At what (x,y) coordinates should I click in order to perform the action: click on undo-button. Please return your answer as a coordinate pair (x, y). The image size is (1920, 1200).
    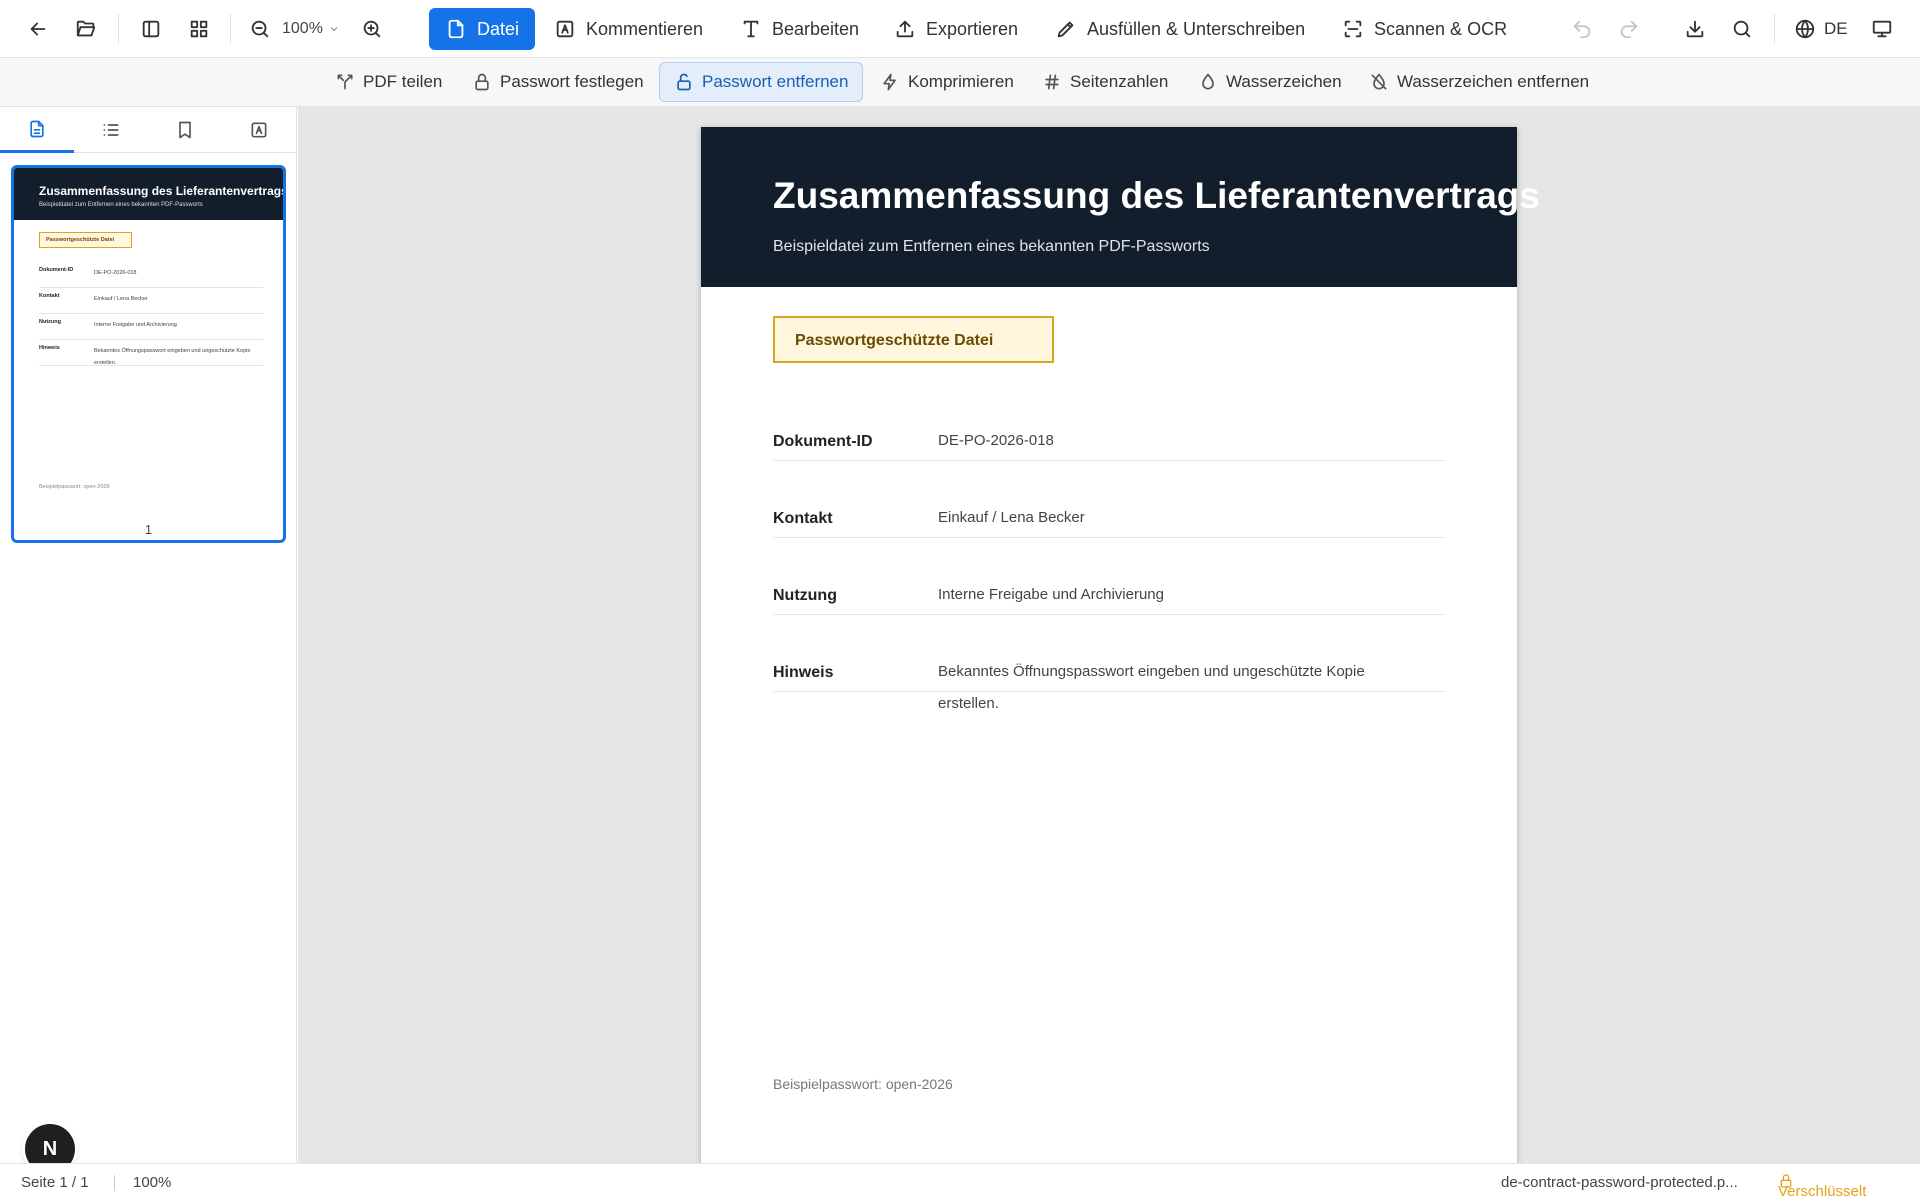
    Looking at the image, I should click on (1582, 29).